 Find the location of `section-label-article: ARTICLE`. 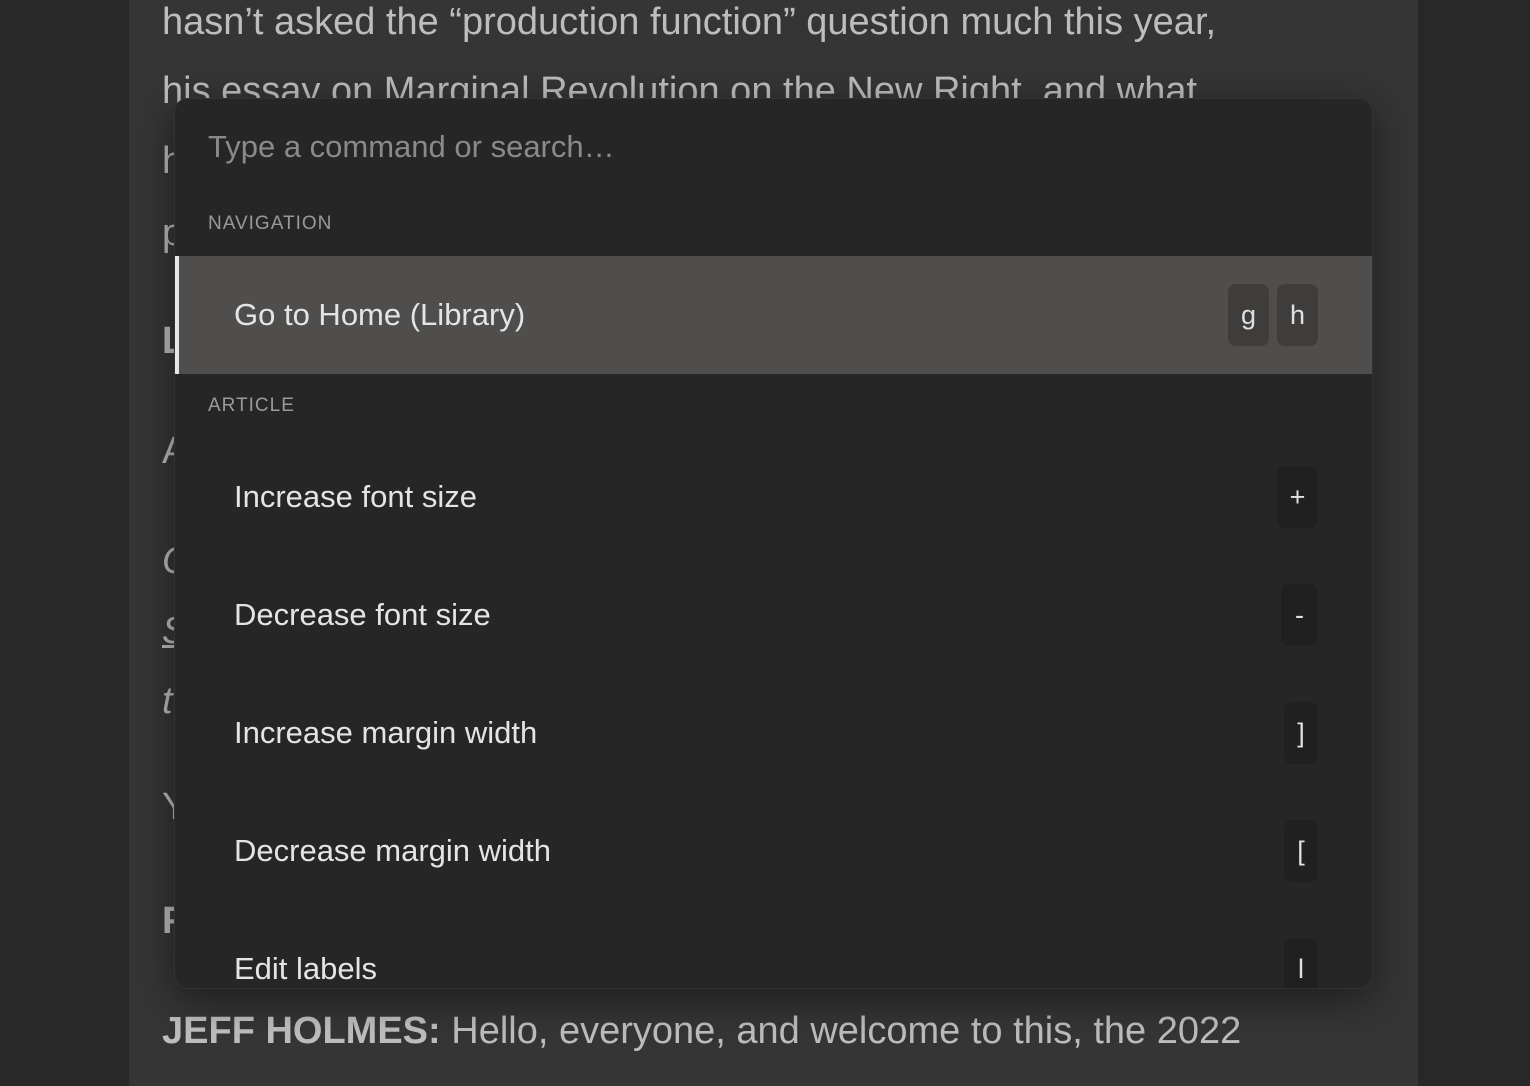

section-label-article: ARTICLE is located at coordinates (251, 405).